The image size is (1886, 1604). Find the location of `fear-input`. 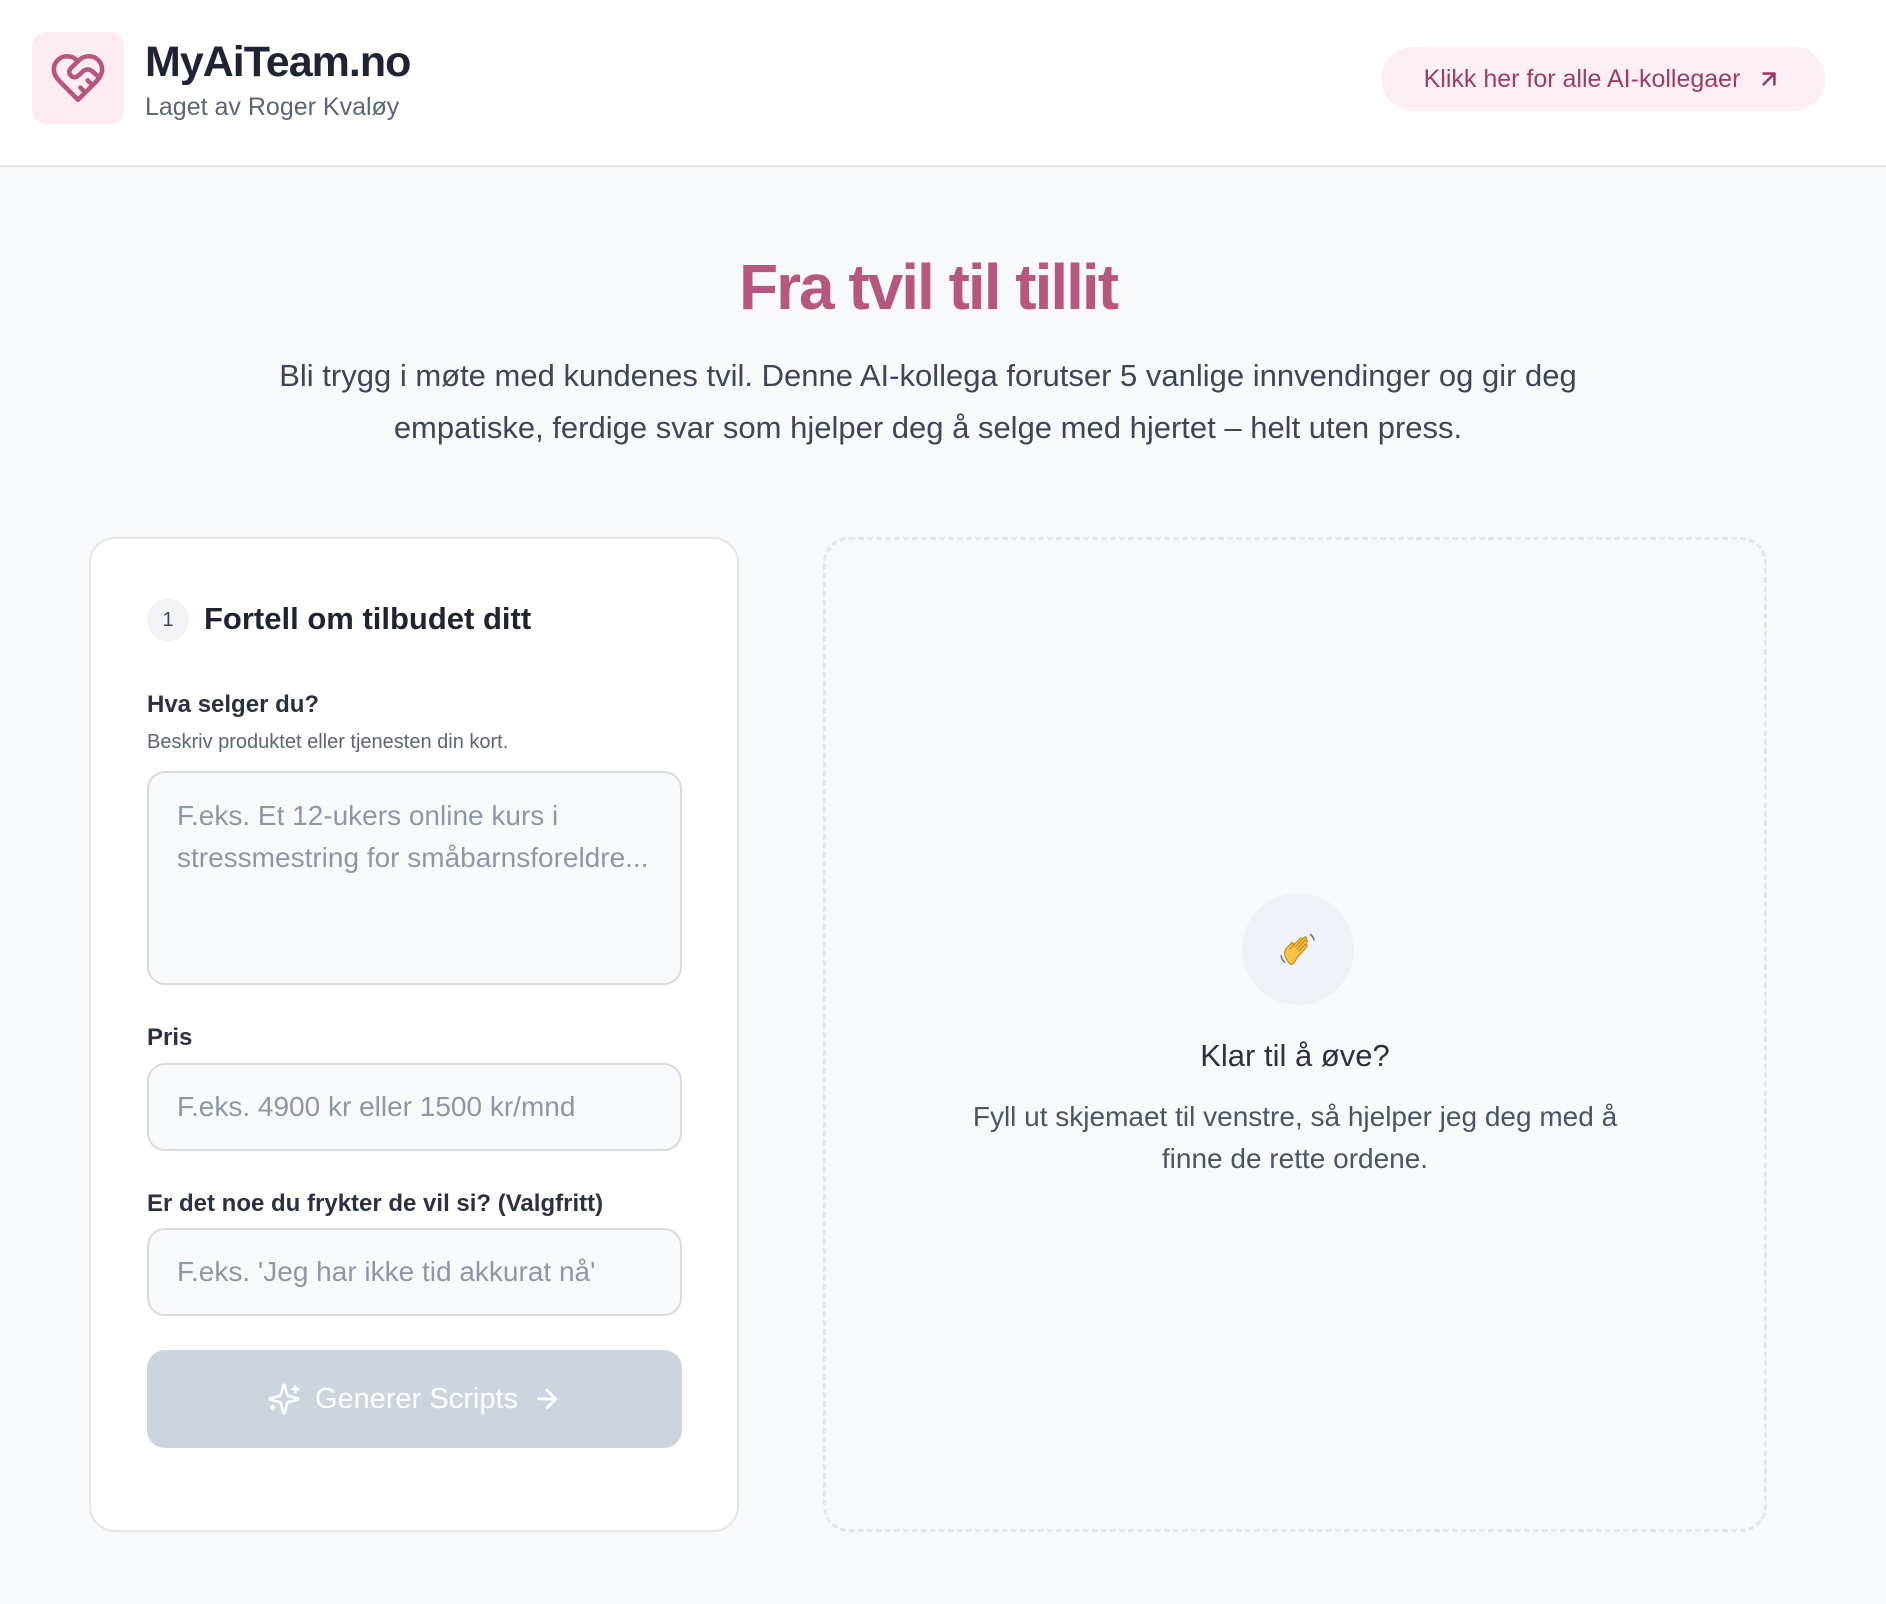

fear-input is located at coordinates (414, 1272).